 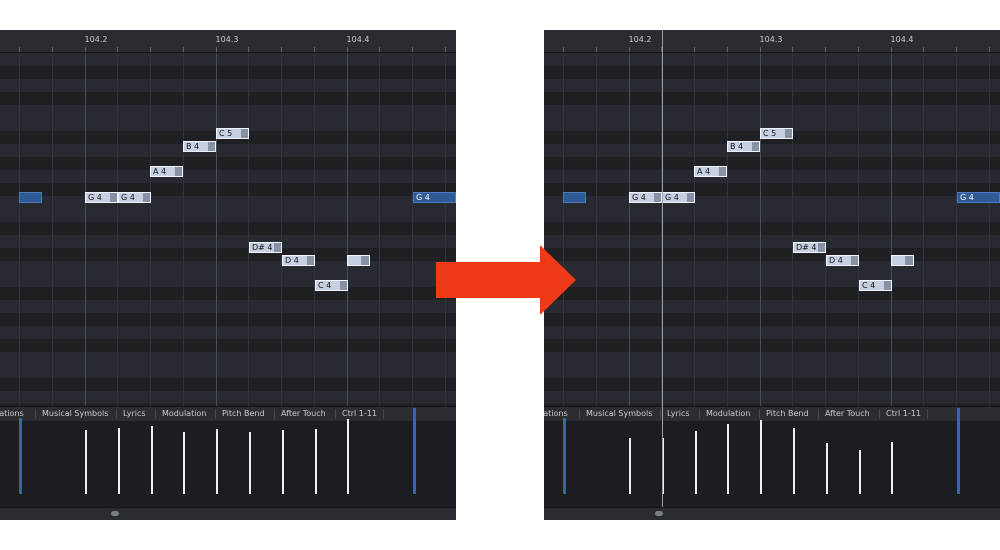 What do you see at coordinates (662, 269) in the screenshot?
I see `playhead-cursor` at bounding box center [662, 269].